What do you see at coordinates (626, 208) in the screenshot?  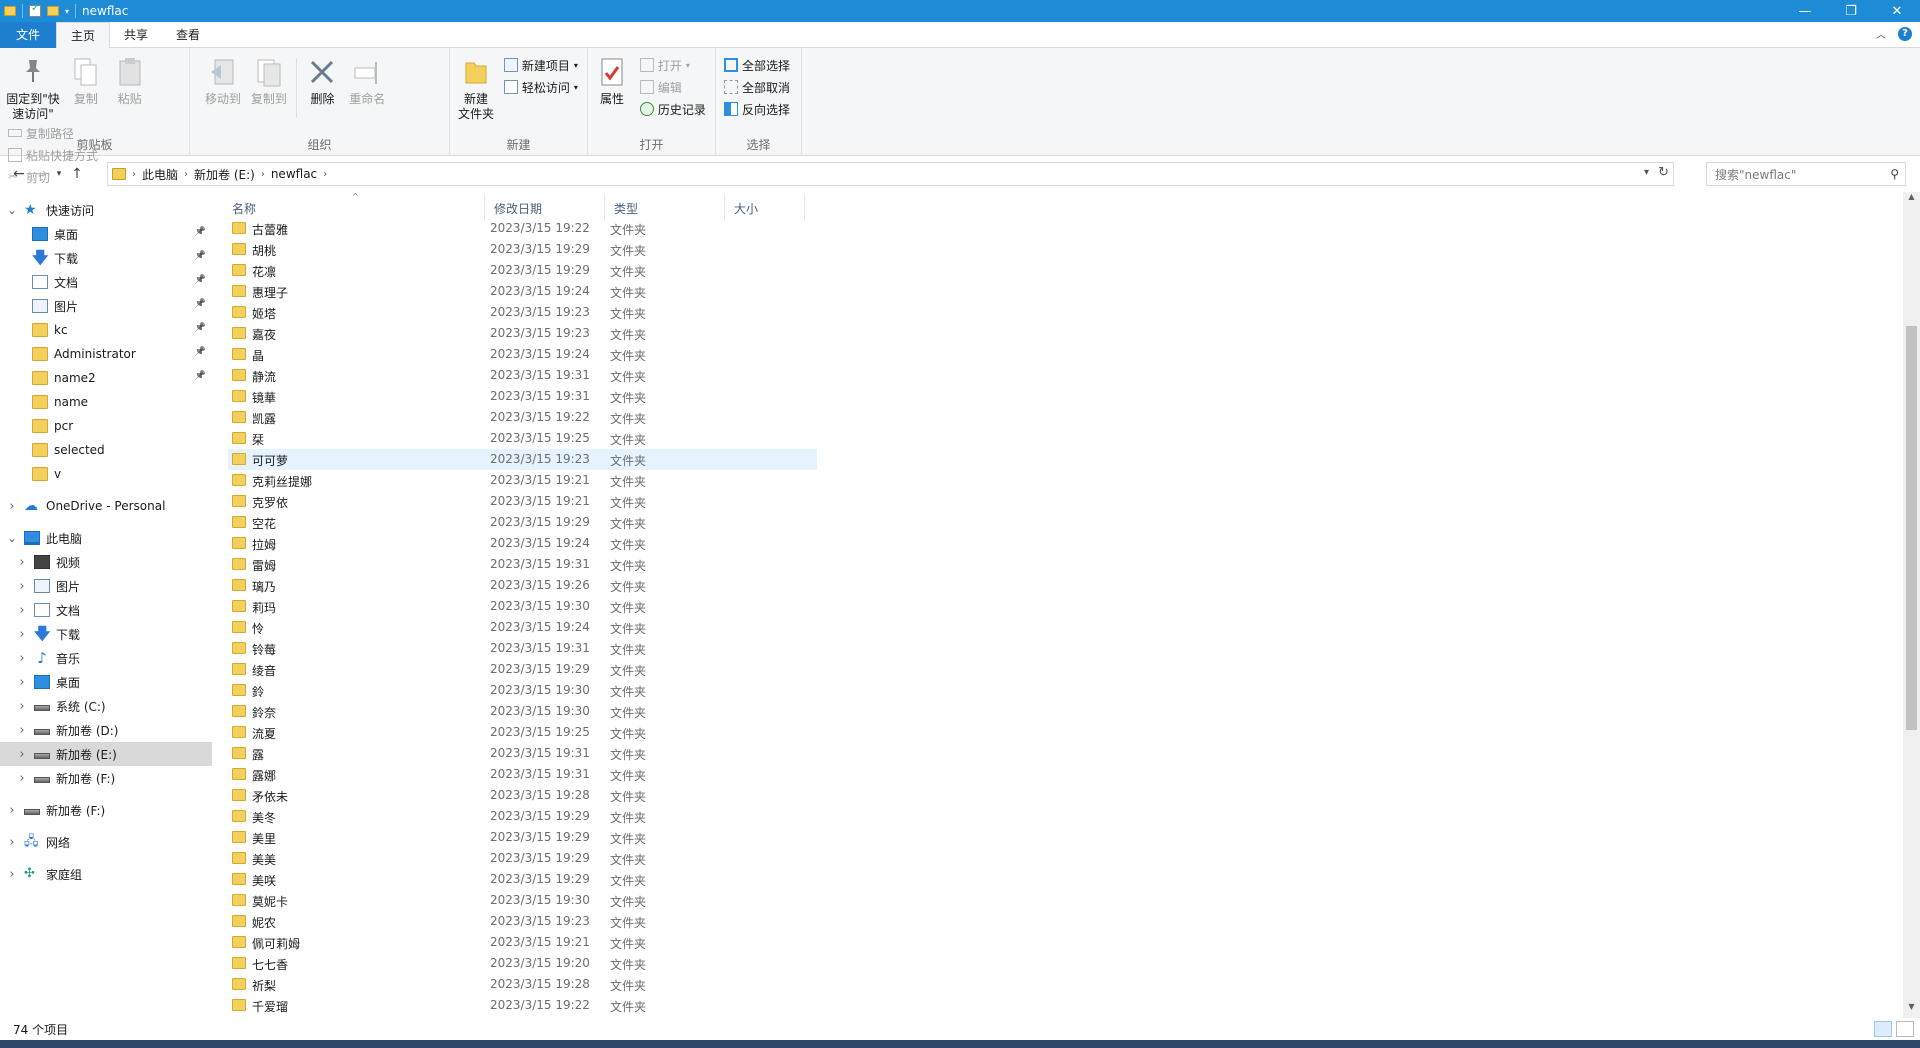 I see `column-type: 类型` at bounding box center [626, 208].